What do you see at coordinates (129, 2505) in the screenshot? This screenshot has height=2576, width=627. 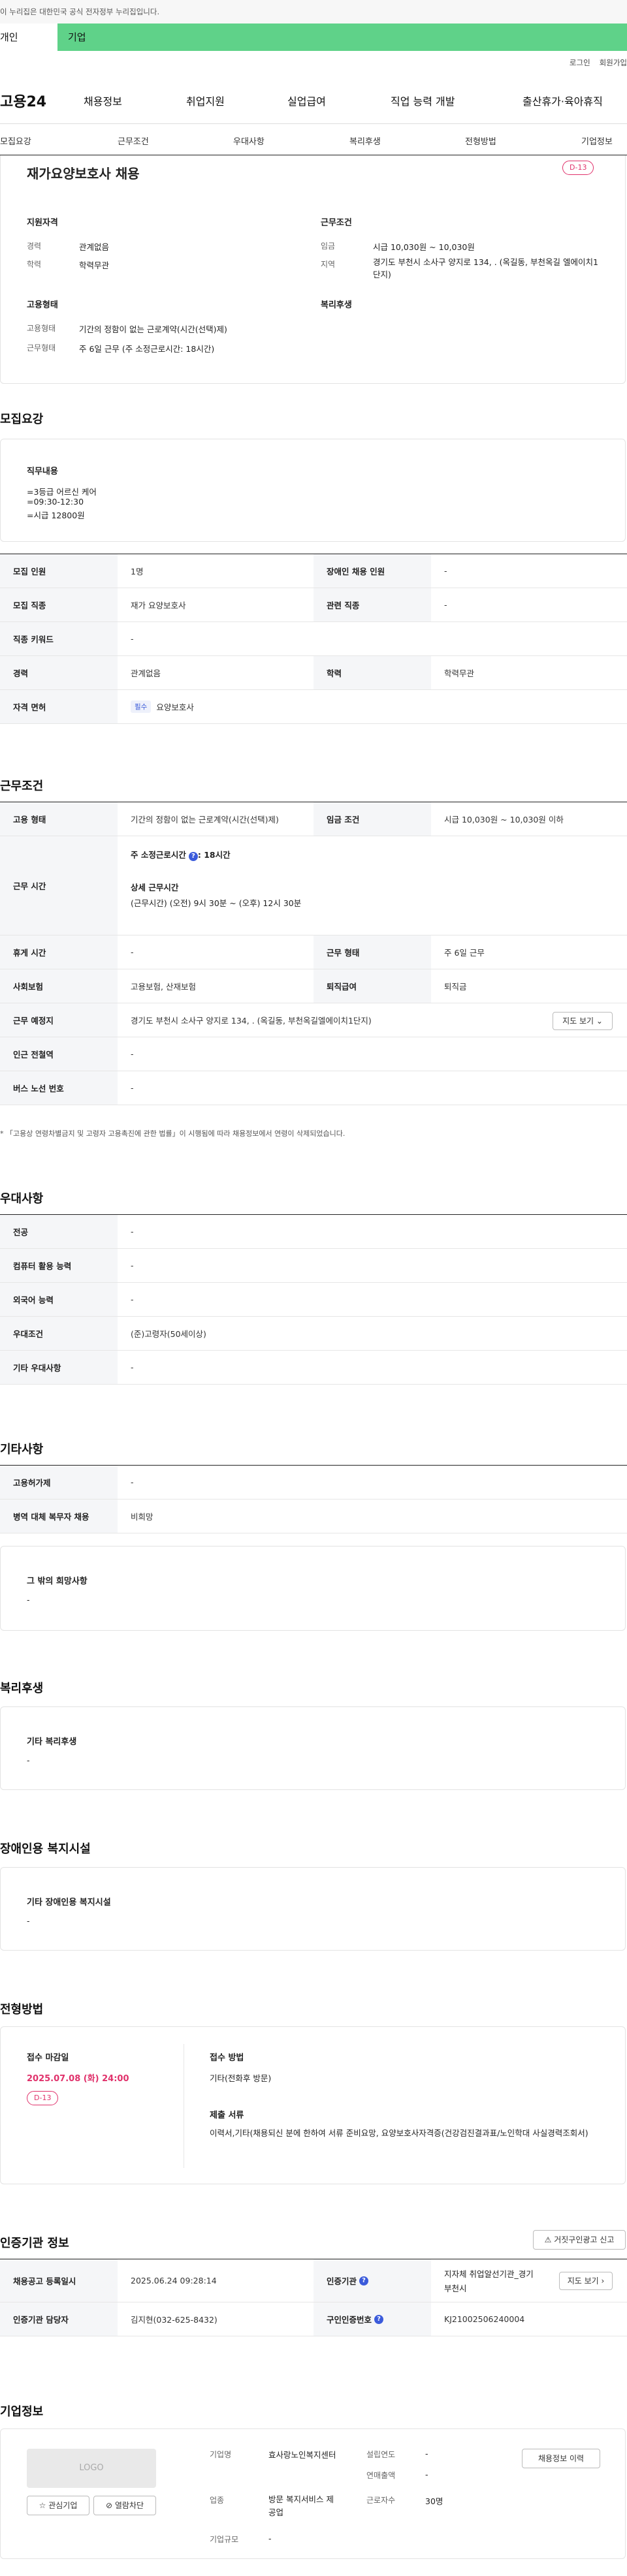 I see `block-label: 열람차단` at bounding box center [129, 2505].